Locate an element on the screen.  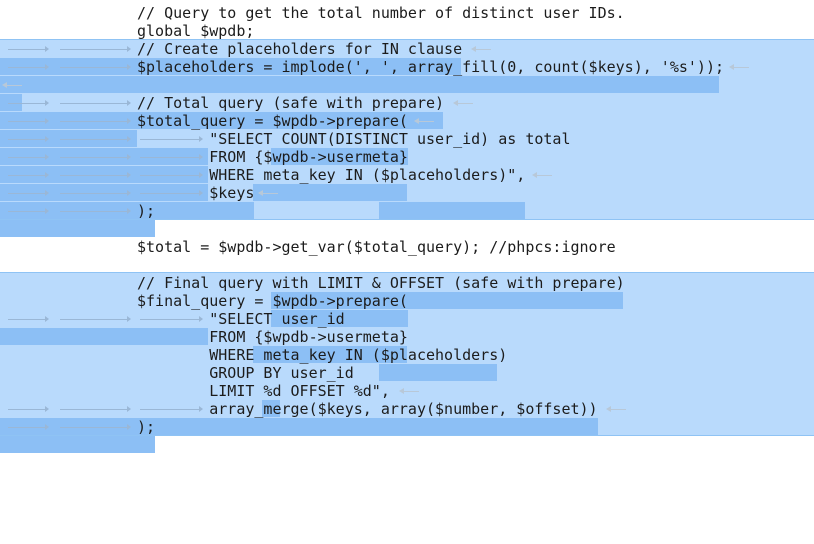
code-line-text: $keys is located at coordinates (196, 193).